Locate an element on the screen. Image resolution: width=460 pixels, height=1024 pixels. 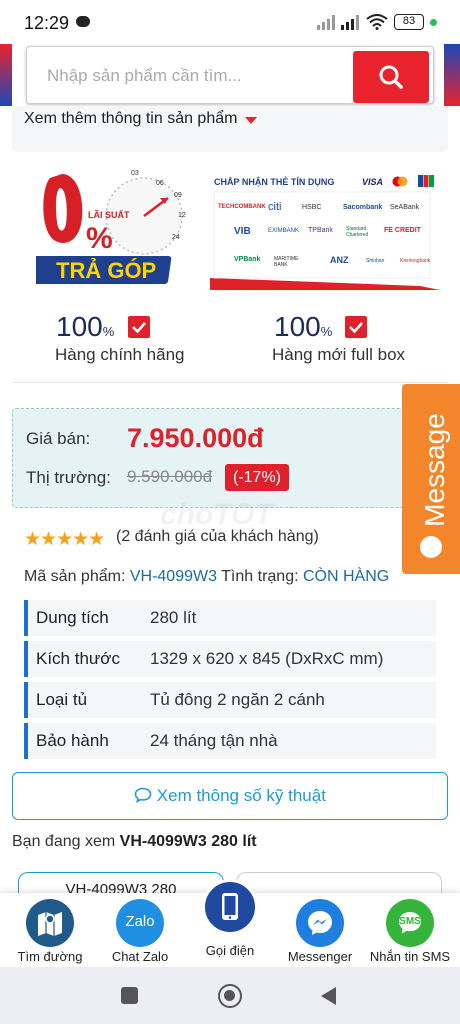
spec-row: Dung tích 280 lít is located at coordinates (230, 618).